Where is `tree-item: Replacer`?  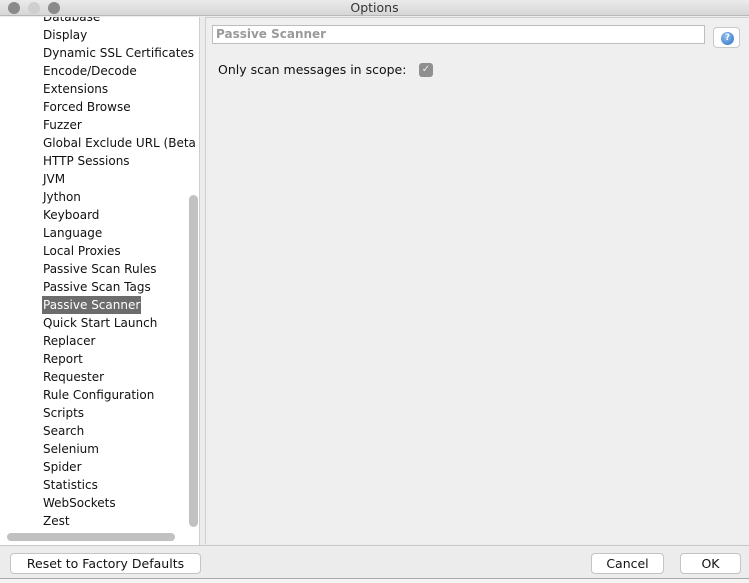 tree-item: Replacer is located at coordinates (69, 341).